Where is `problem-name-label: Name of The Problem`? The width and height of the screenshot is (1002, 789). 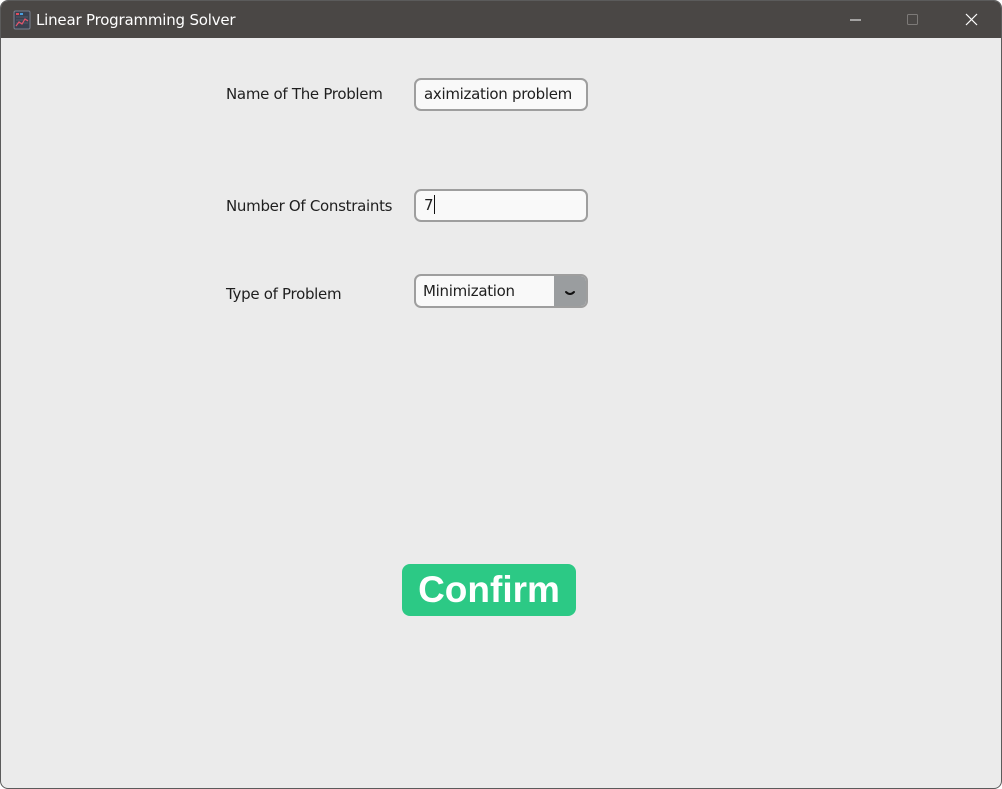 problem-name-label: Name of The Problem is located at coordinates (304, 94).